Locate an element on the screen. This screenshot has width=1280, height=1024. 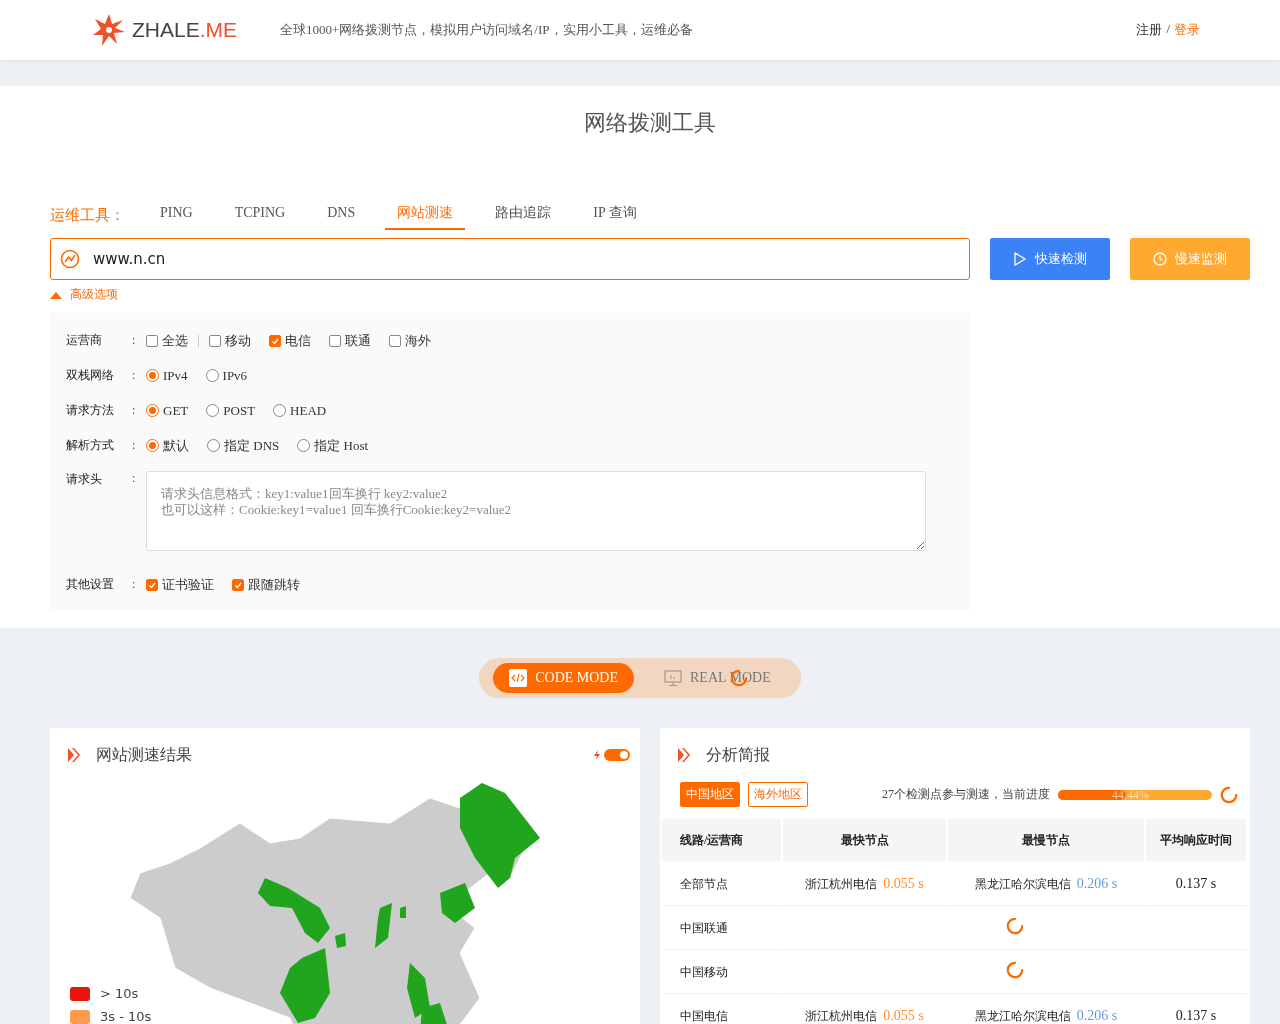
table-cell: 全部节点 is located at coordinates (721, 884).